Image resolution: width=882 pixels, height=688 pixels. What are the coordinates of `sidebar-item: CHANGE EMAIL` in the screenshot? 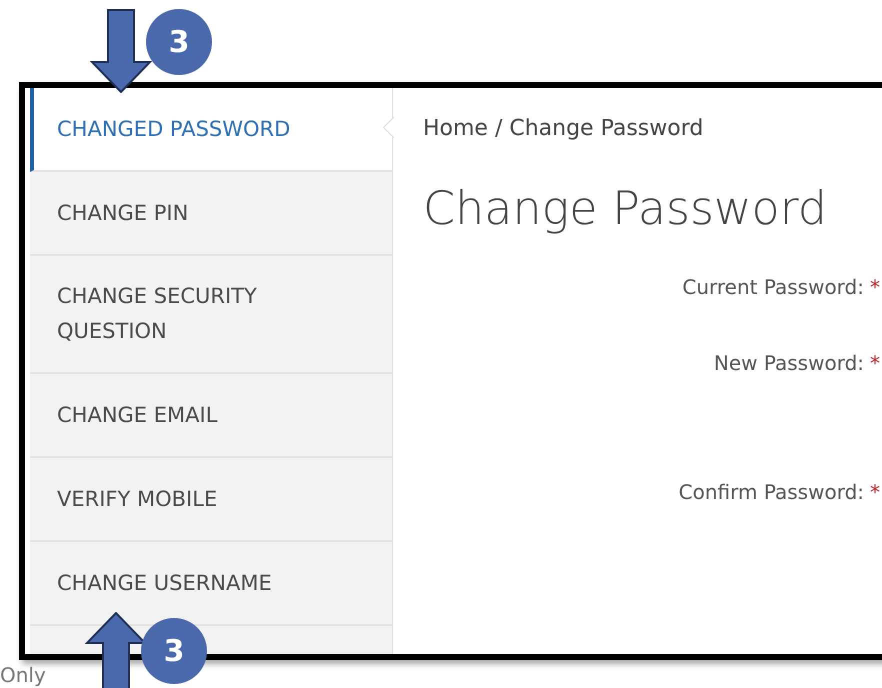 It's located at (211, 416).